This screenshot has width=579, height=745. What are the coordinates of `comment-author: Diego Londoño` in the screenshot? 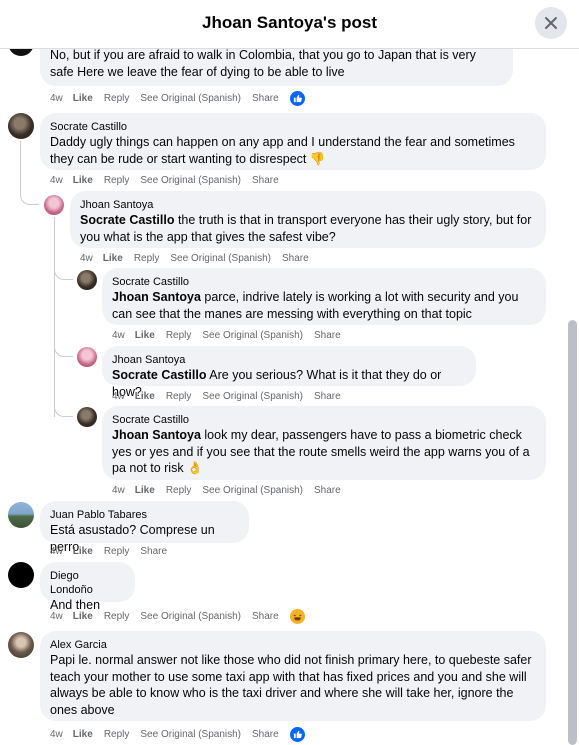 It's located at (86, 583).